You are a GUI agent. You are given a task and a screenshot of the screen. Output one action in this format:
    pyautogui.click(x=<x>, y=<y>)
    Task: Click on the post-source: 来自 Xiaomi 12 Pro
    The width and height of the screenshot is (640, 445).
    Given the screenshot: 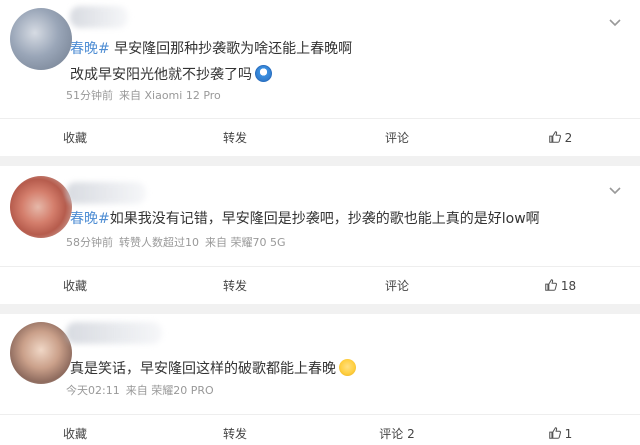 What is the action you would take?
    pyautogui.click(x=170, y=95)
    